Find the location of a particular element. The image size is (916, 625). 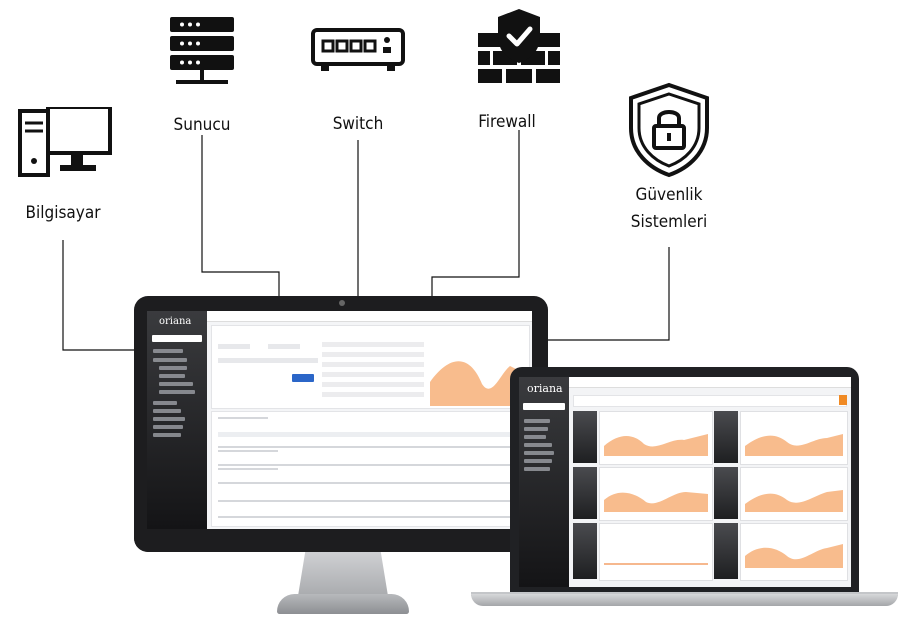

laptop-sidebar: oriana is located at coordinates (544, 482).